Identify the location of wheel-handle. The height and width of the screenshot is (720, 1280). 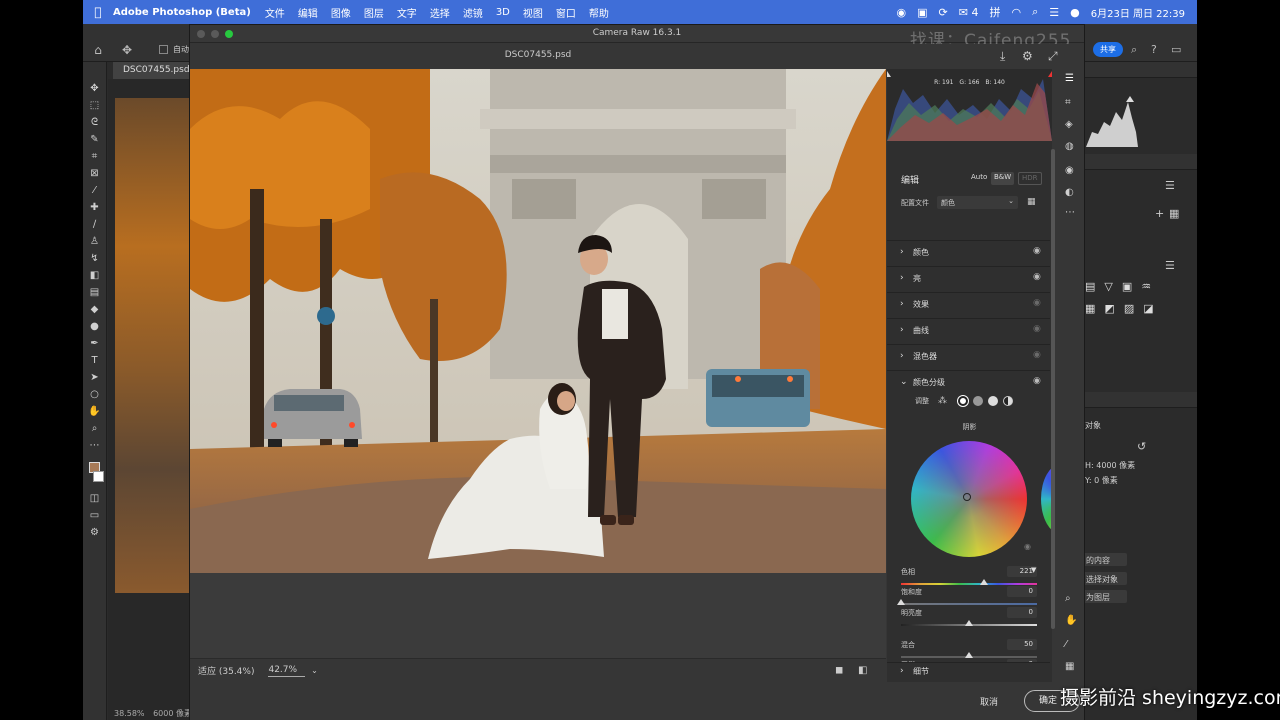
(967, 497).